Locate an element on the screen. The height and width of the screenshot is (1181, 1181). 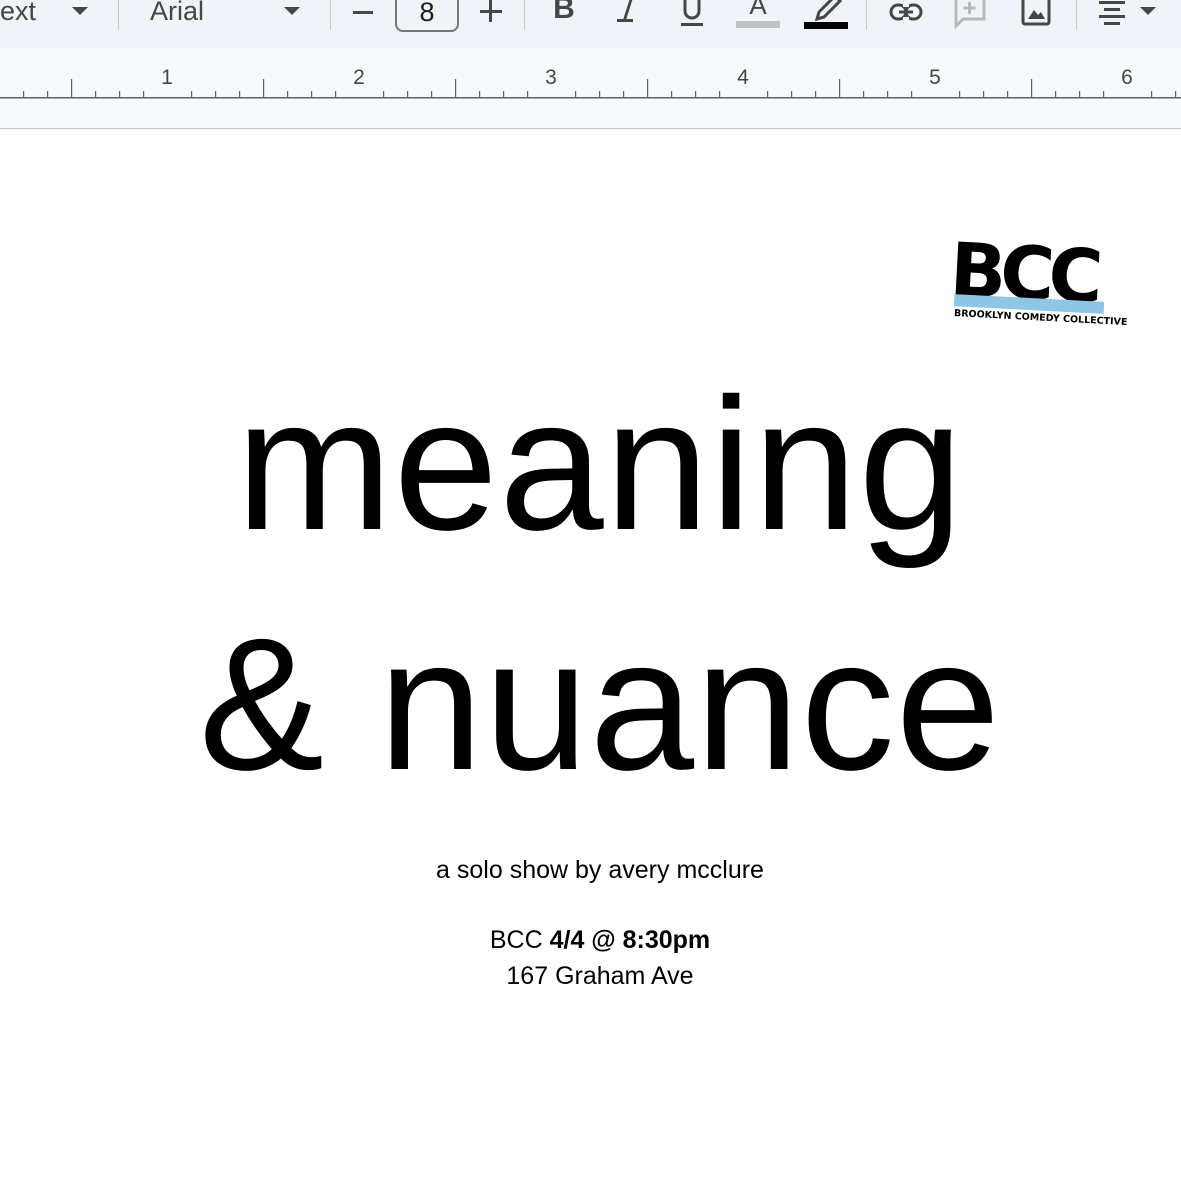
add-comment-button is located at coordinates (970, 15).